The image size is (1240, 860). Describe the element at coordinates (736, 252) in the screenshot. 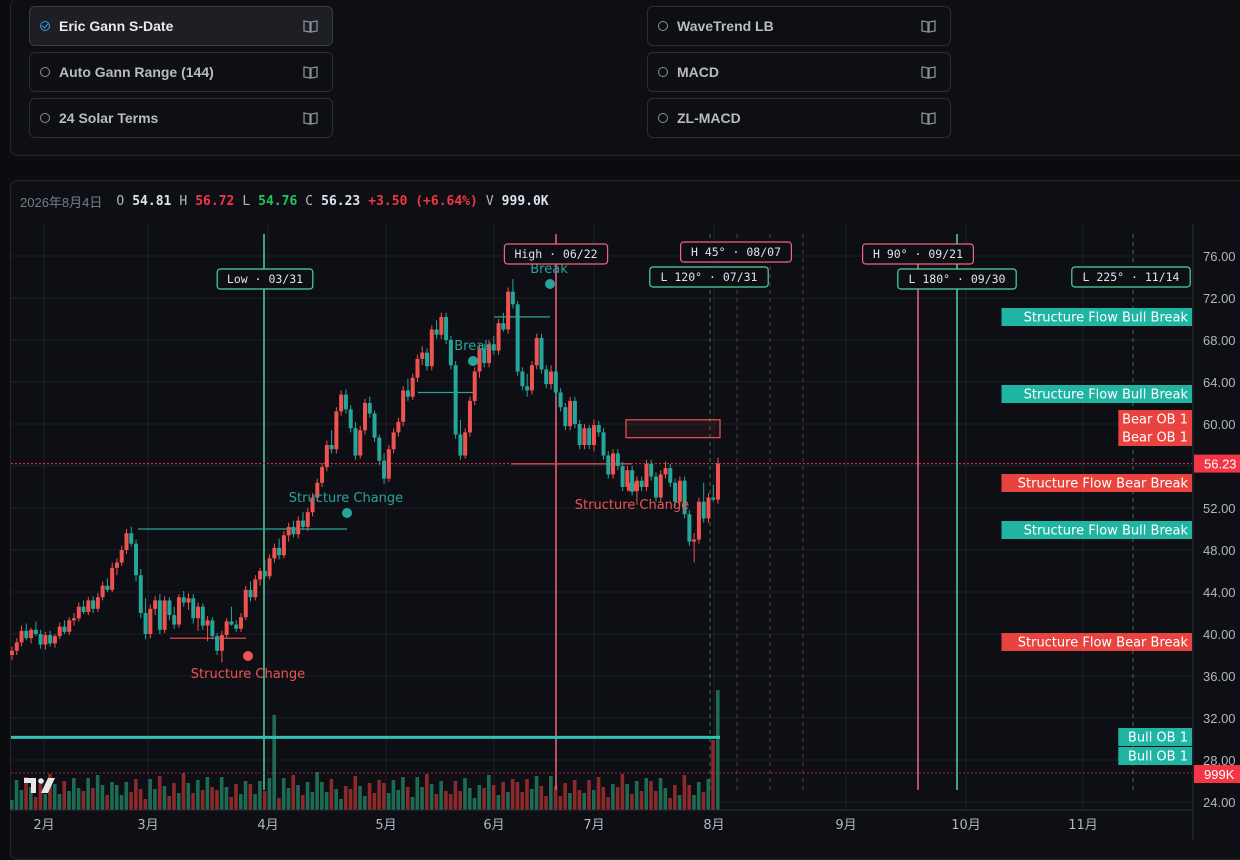

I see `gann-date-label: H 45° · 08/07` at that location.